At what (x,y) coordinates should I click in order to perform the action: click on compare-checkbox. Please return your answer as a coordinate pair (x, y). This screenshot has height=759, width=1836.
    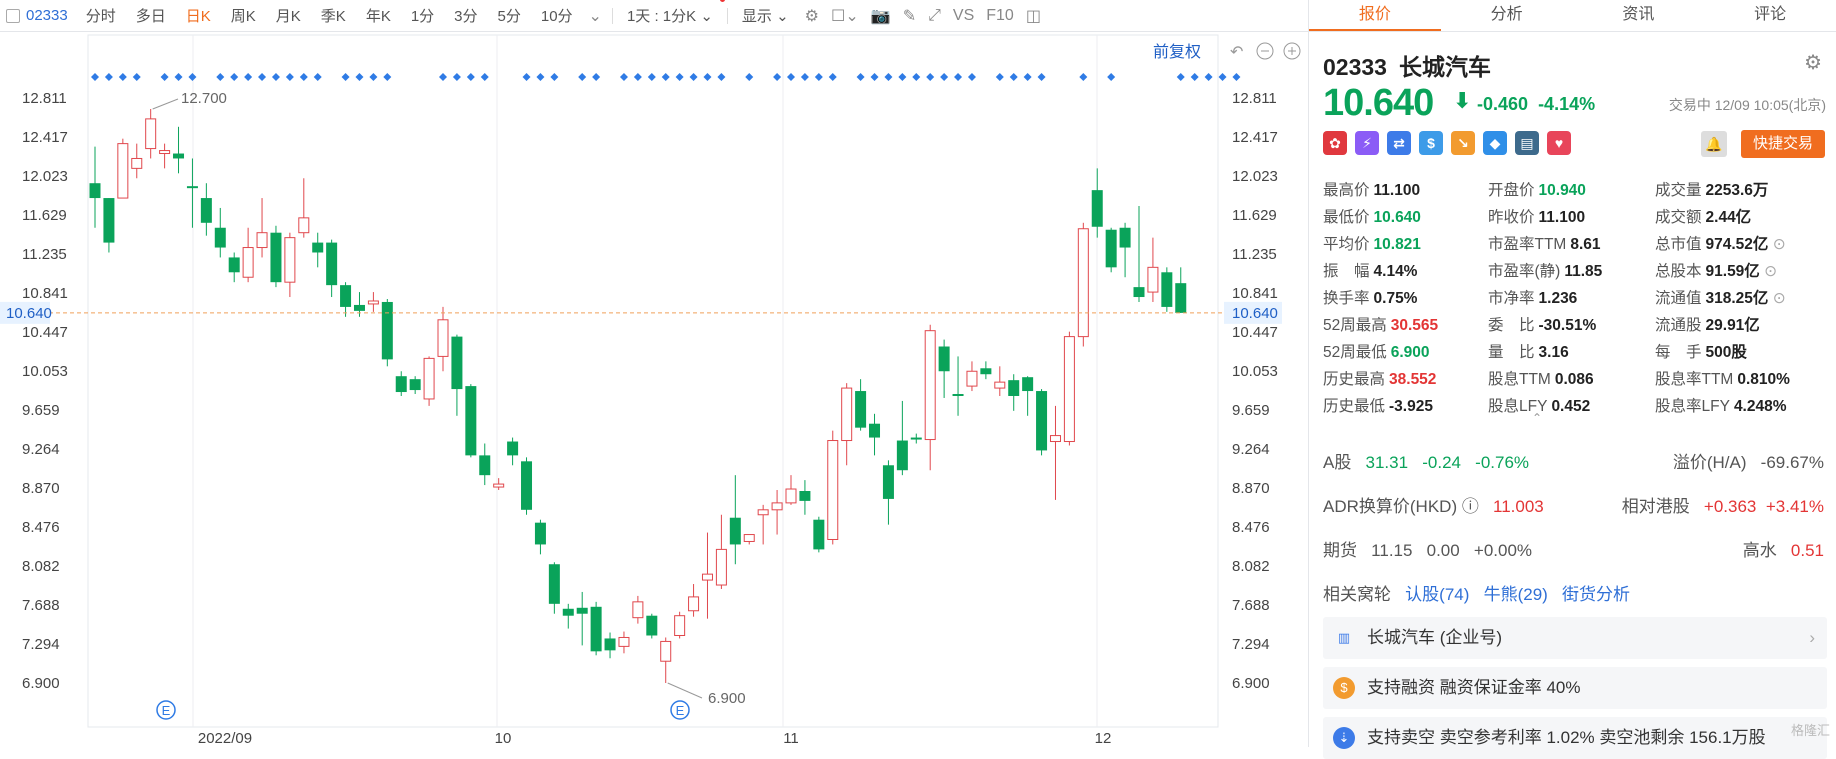
    Looking at the image, I should click on (13, 15).